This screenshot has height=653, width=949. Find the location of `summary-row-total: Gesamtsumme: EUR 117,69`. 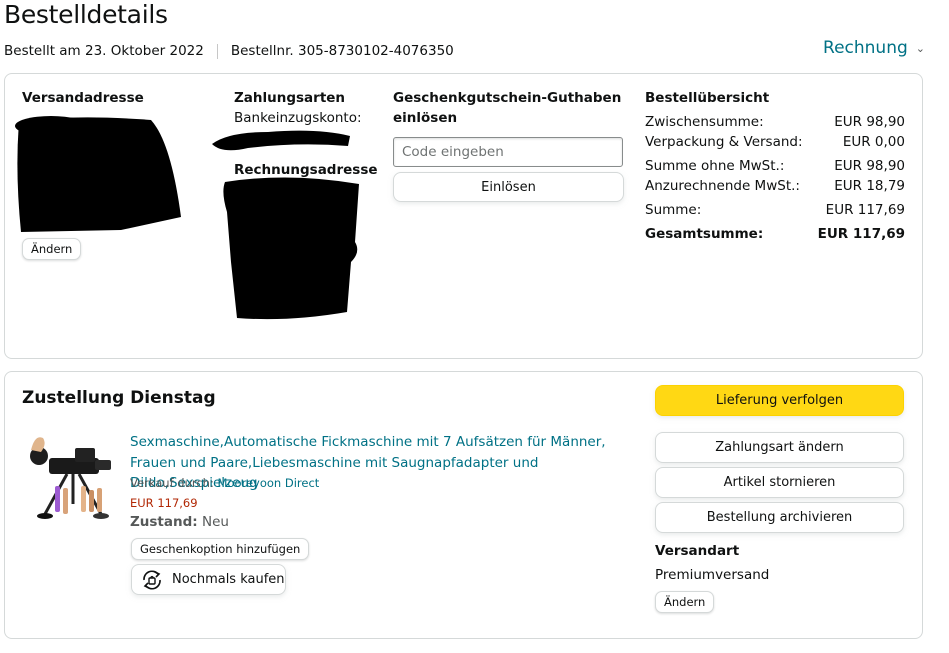

summary-row-total: Gesamtsumme: EUR 117,69 is located at coordinates (775, 234).